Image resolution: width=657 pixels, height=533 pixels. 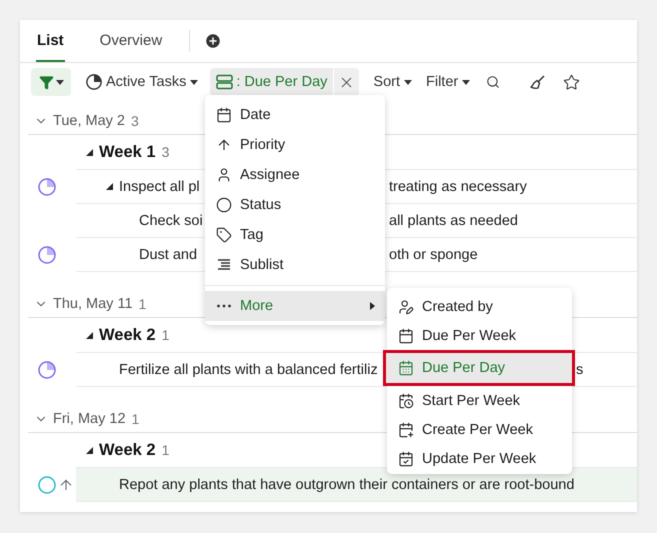 I want to click on filter-toggle-button, so click(x=51, y=82).